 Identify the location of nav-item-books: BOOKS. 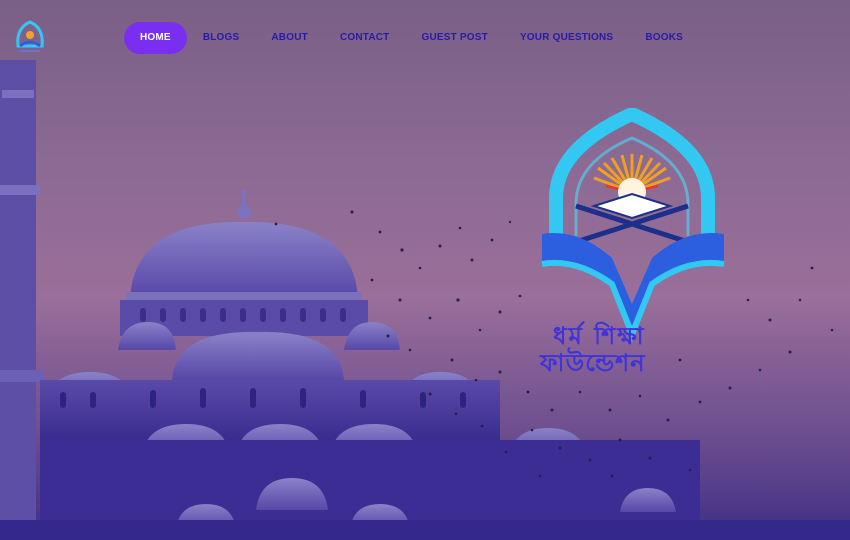
(664, 38).